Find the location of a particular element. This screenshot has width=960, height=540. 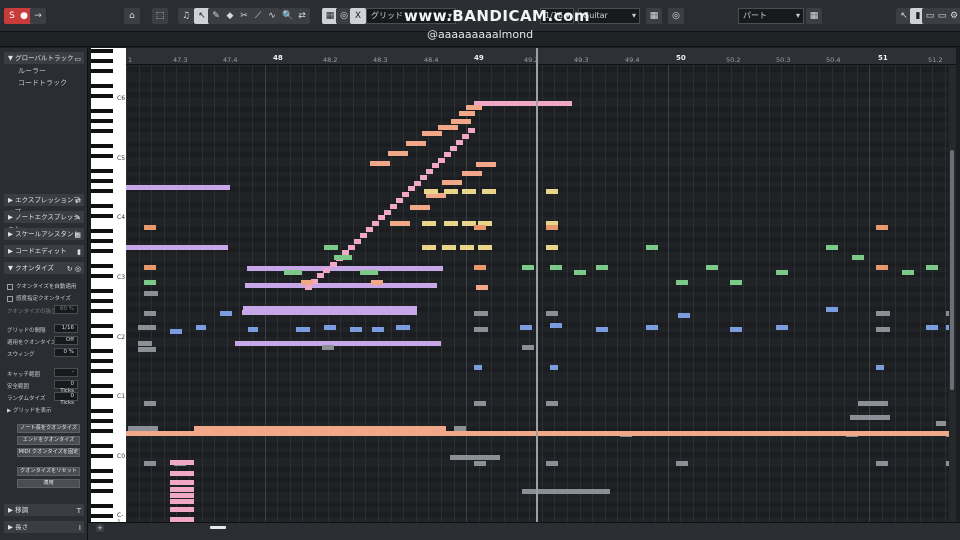

speaker-icon: ♫ is located at coordinates (186, 16).